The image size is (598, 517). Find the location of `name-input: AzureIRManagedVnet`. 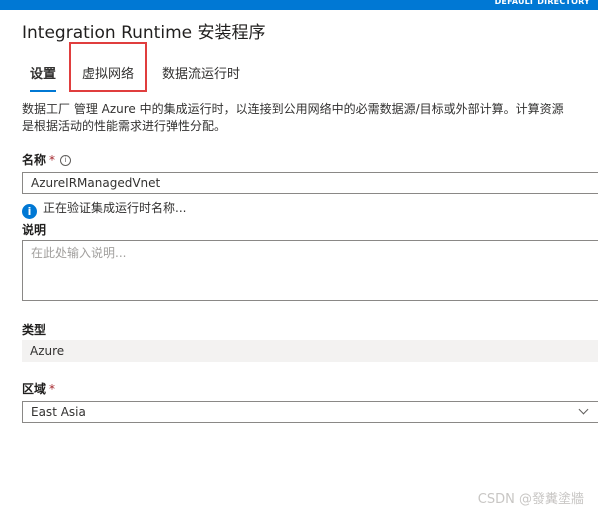

name-input: AzureIRManagedVnet is located at coordinates (310, 183).